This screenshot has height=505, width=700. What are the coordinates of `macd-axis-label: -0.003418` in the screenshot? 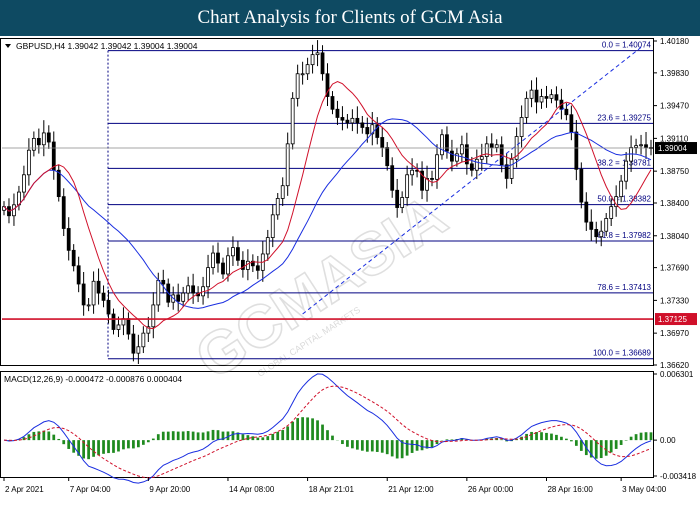 It's located at (678, 476).